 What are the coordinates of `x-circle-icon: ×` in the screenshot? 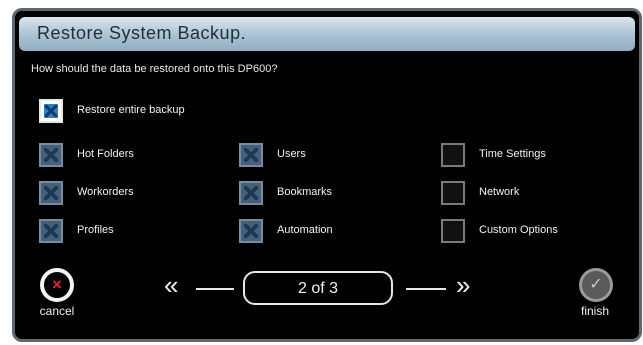 It's located at (57, 285).